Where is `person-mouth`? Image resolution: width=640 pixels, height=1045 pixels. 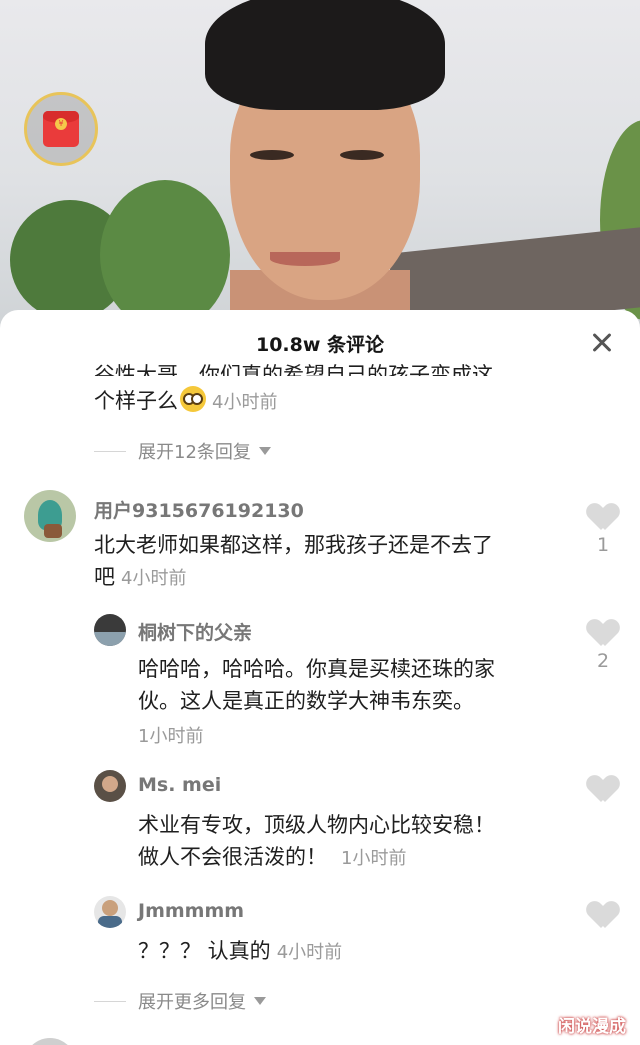
person-mouth is located at coordinates (305, 259).